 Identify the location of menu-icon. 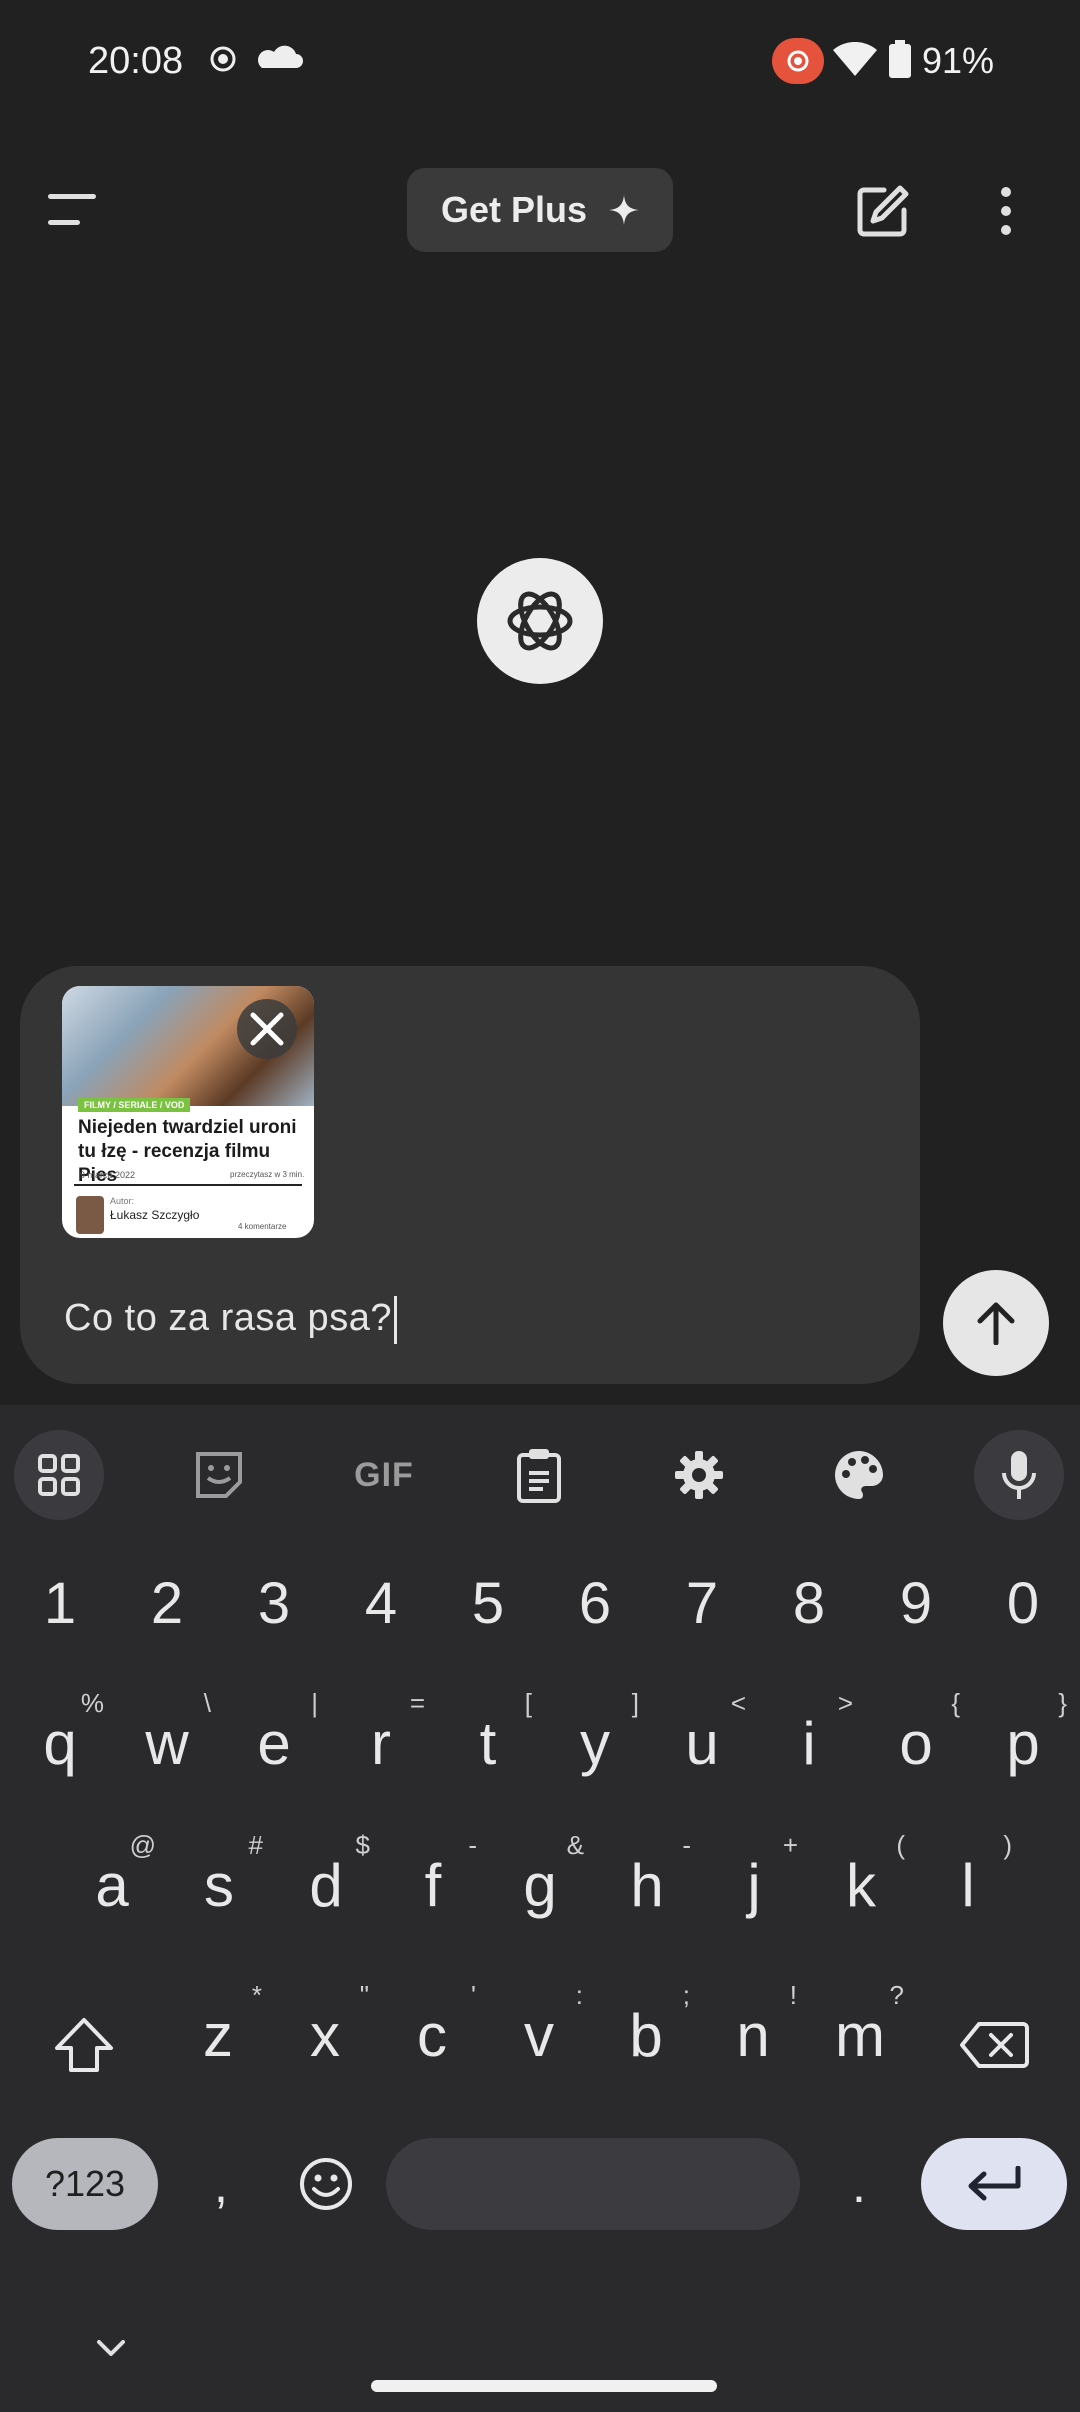
(73, 212).